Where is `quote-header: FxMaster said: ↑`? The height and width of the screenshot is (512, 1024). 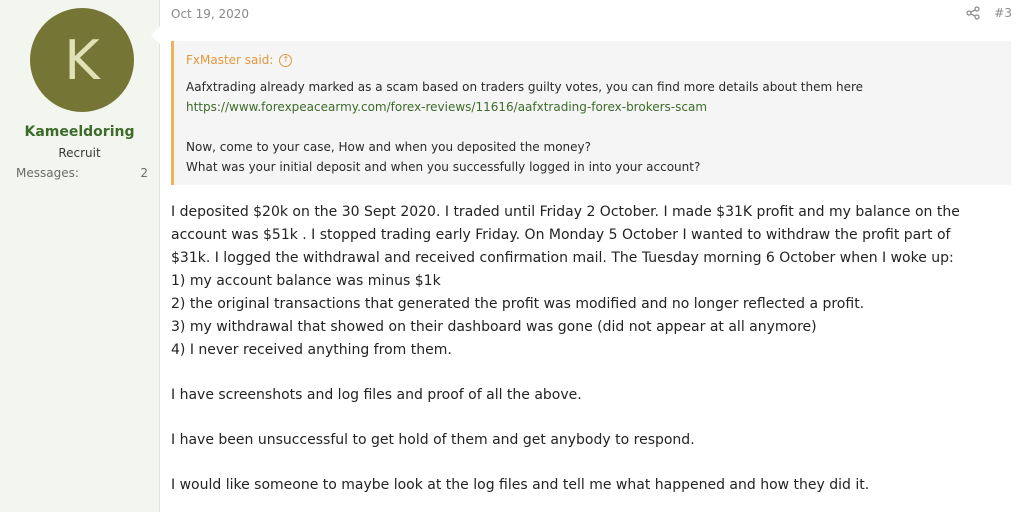
quote-header: FxMaster said: ↑ is located at coordinates (598, 60).